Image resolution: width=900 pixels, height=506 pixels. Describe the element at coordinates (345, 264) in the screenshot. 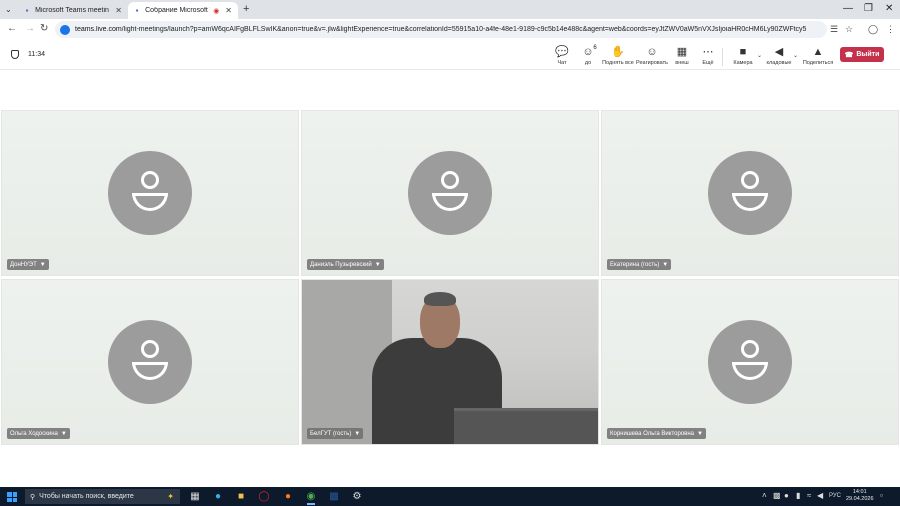

I see `participant-name-tag: Даниэль Пузыревский ▼` at that location.